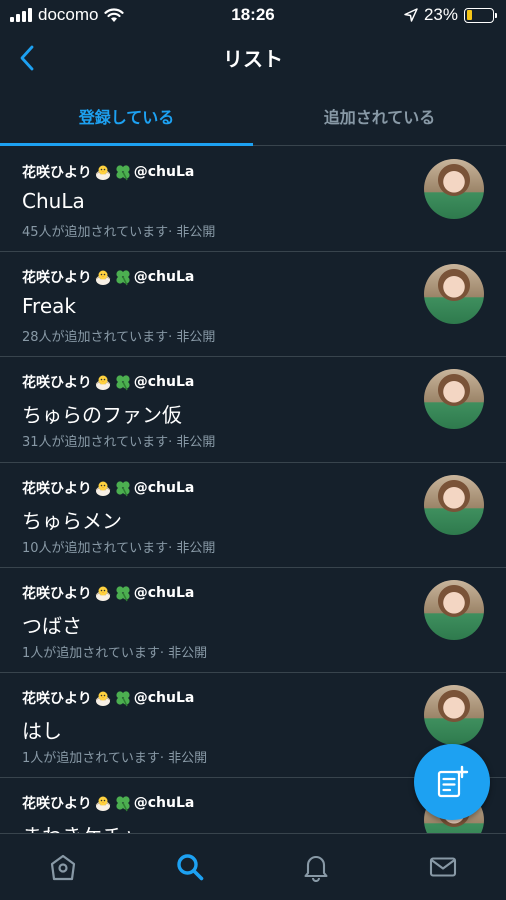 Image resolution: width=506 pixels, height=900 pixels. Describe the element at coordinates (253, 410) in the screenshot. I see `list-item: 花咲ひより @chuLa ちゅらのファン仮 31人が追加されています· 非公開` at that location.